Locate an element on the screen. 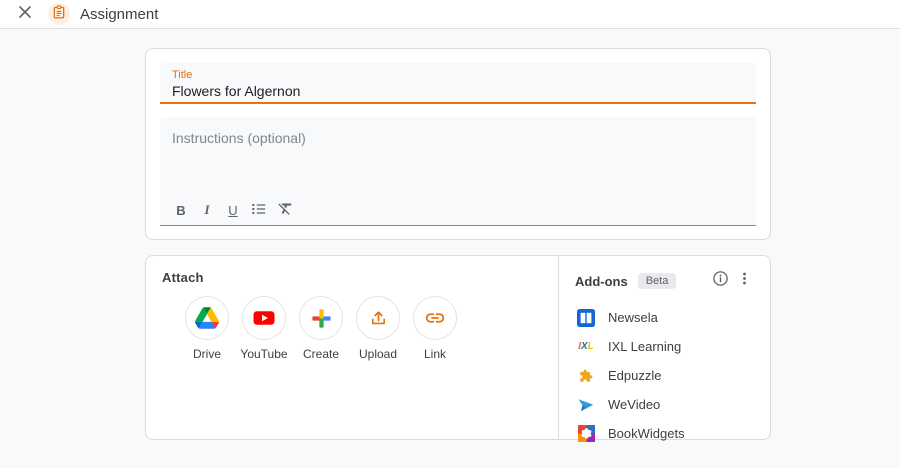 The height and width of the screenshot is (468, 900). link-icon is located at coordinates (435, 318).